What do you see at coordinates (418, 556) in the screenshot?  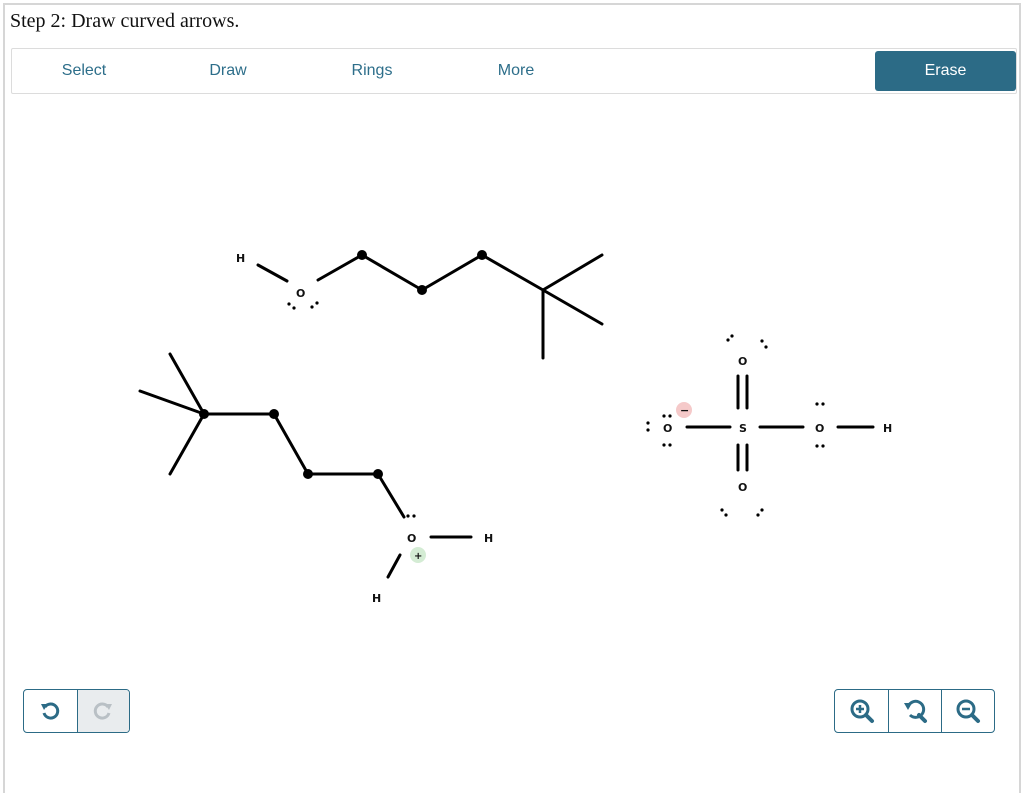 I see `positive-charge-sign: +` at bounding box center [418, 556].